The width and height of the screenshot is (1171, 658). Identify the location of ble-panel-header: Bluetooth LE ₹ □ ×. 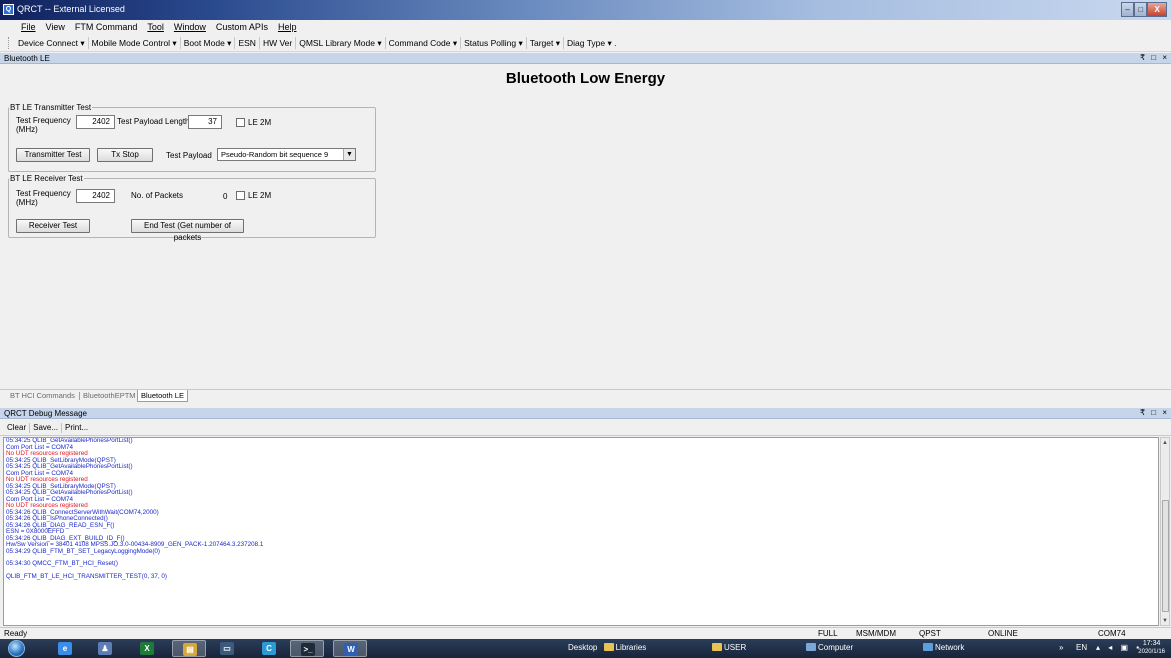
(585, 58).